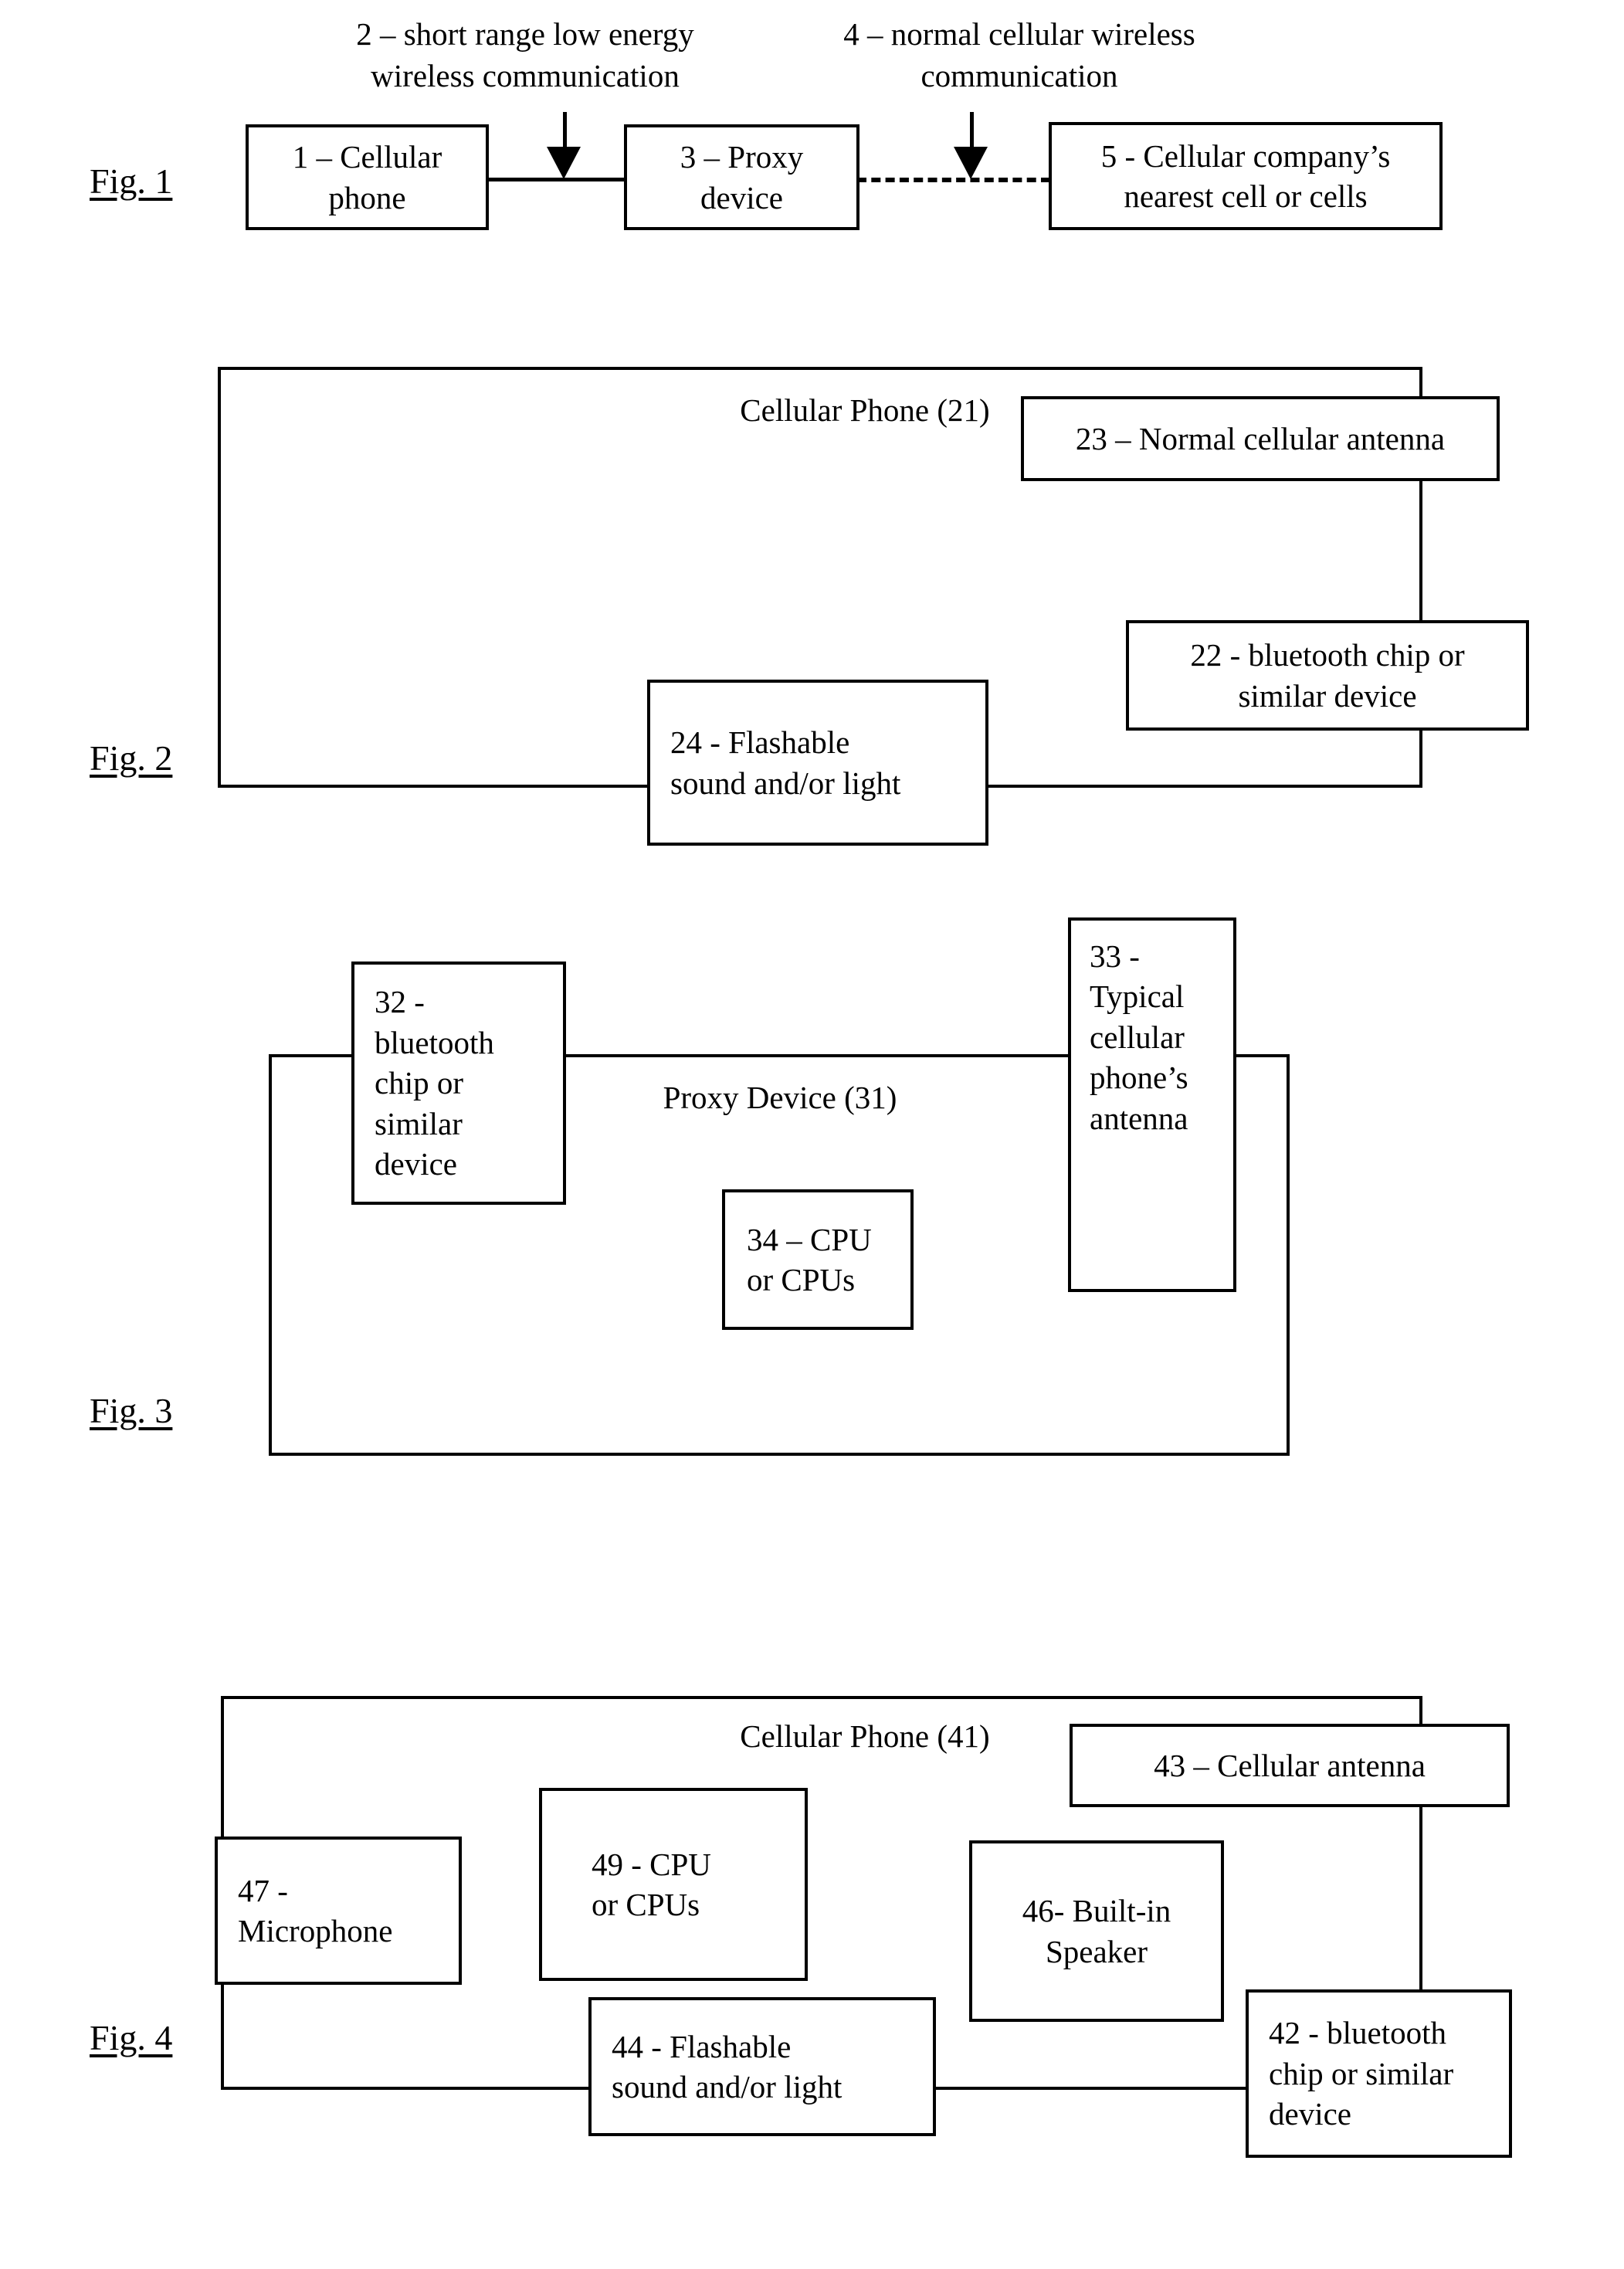  I want to click on figure-3-label: Fig. 3, so click(131, 1410).